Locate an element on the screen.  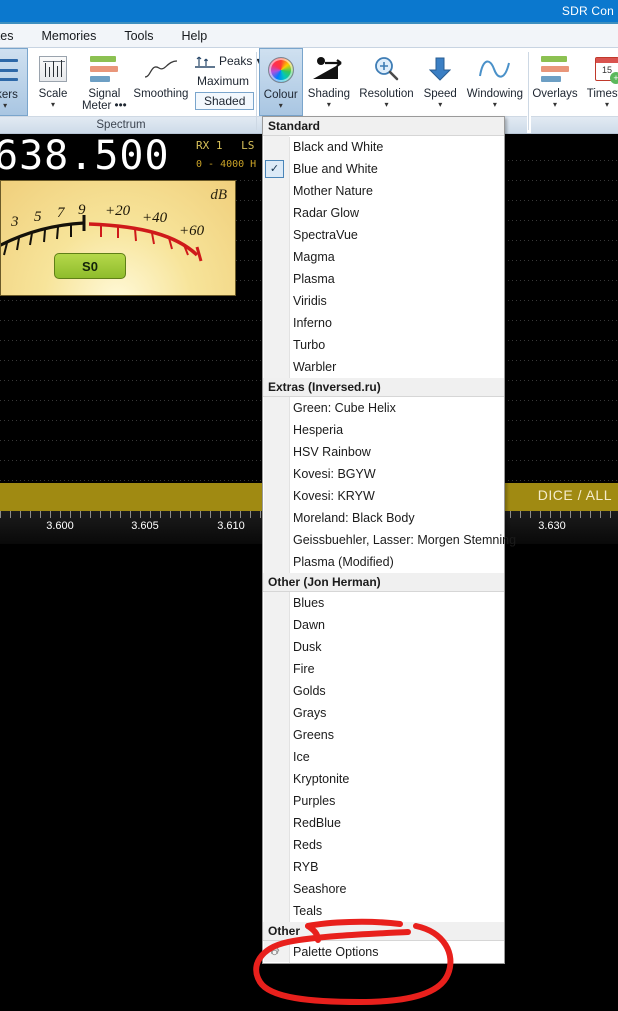
menu-item-kryptonite: Kryptonite is located at coordinates (383, 779).